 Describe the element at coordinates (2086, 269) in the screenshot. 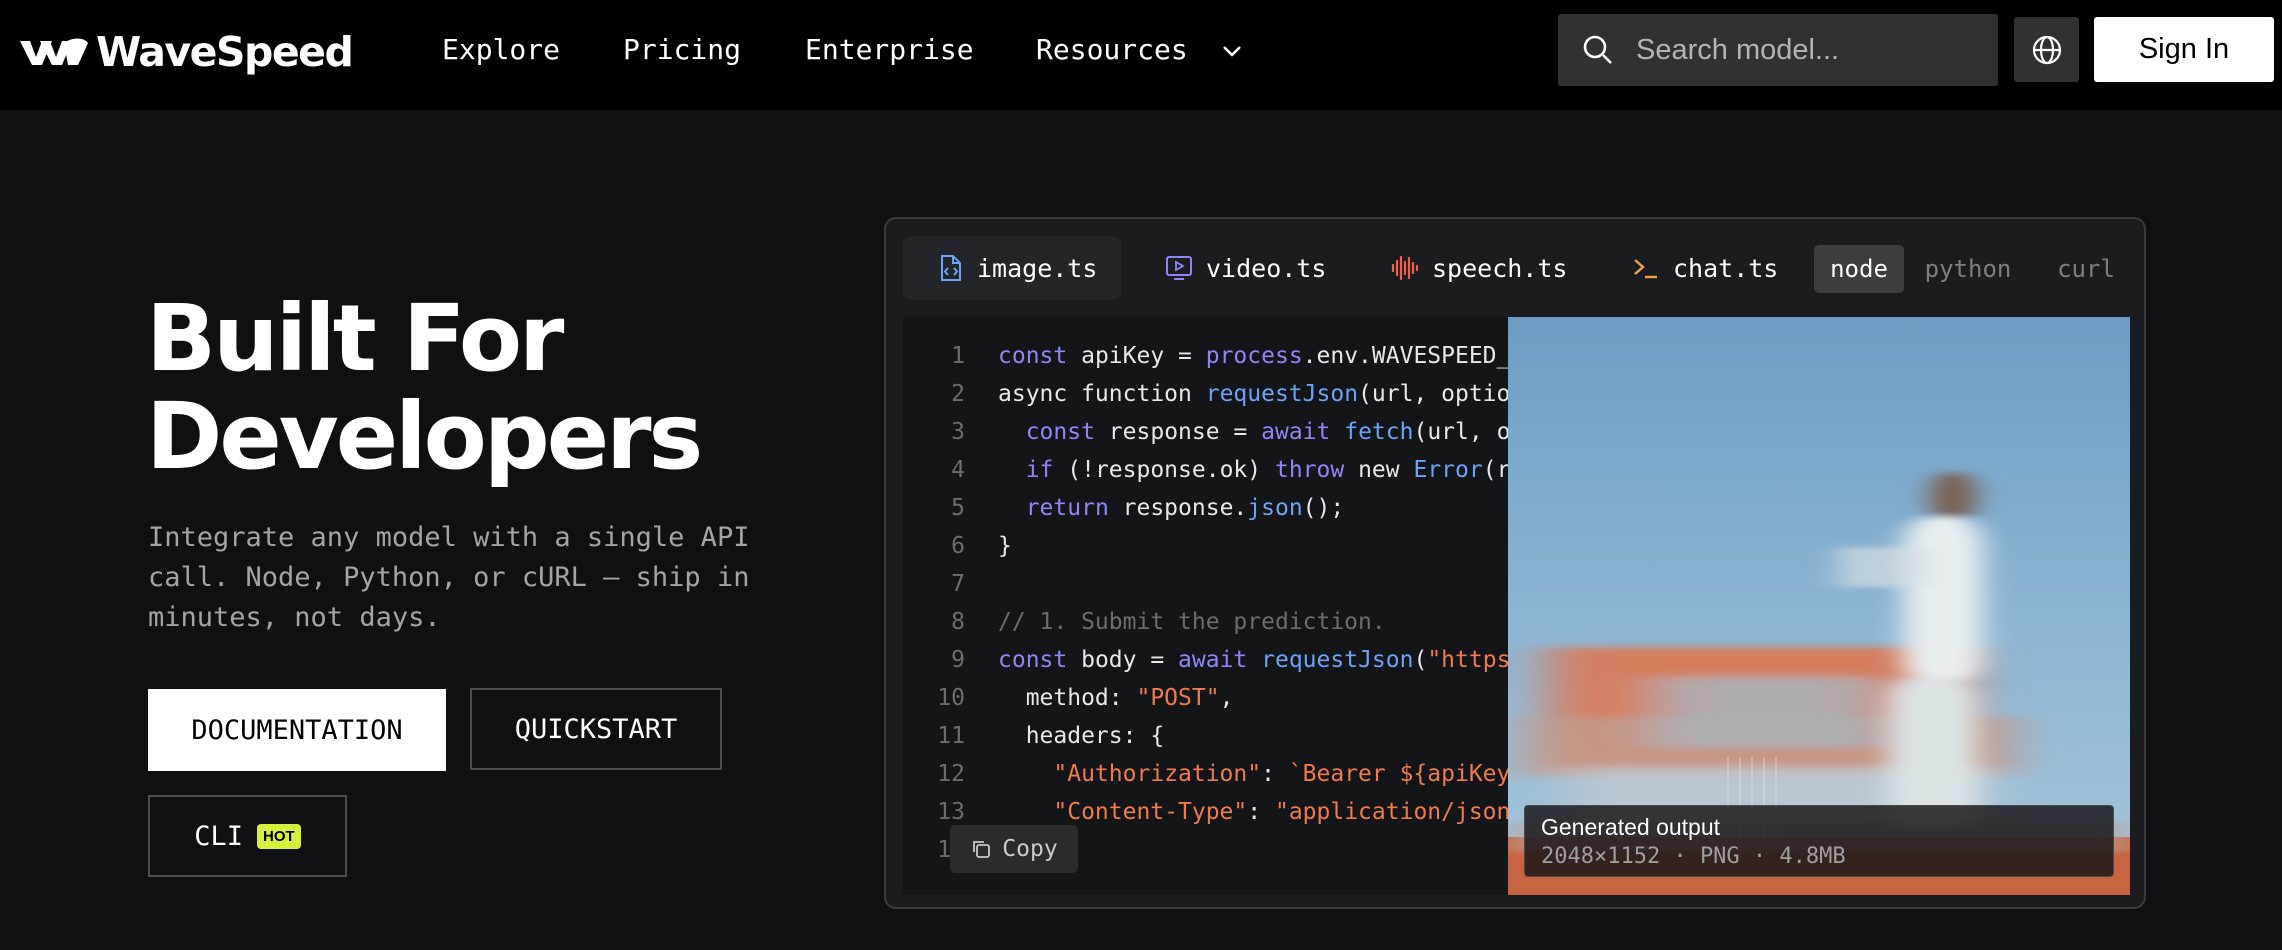

I see `lang-curl: curl` at that location.